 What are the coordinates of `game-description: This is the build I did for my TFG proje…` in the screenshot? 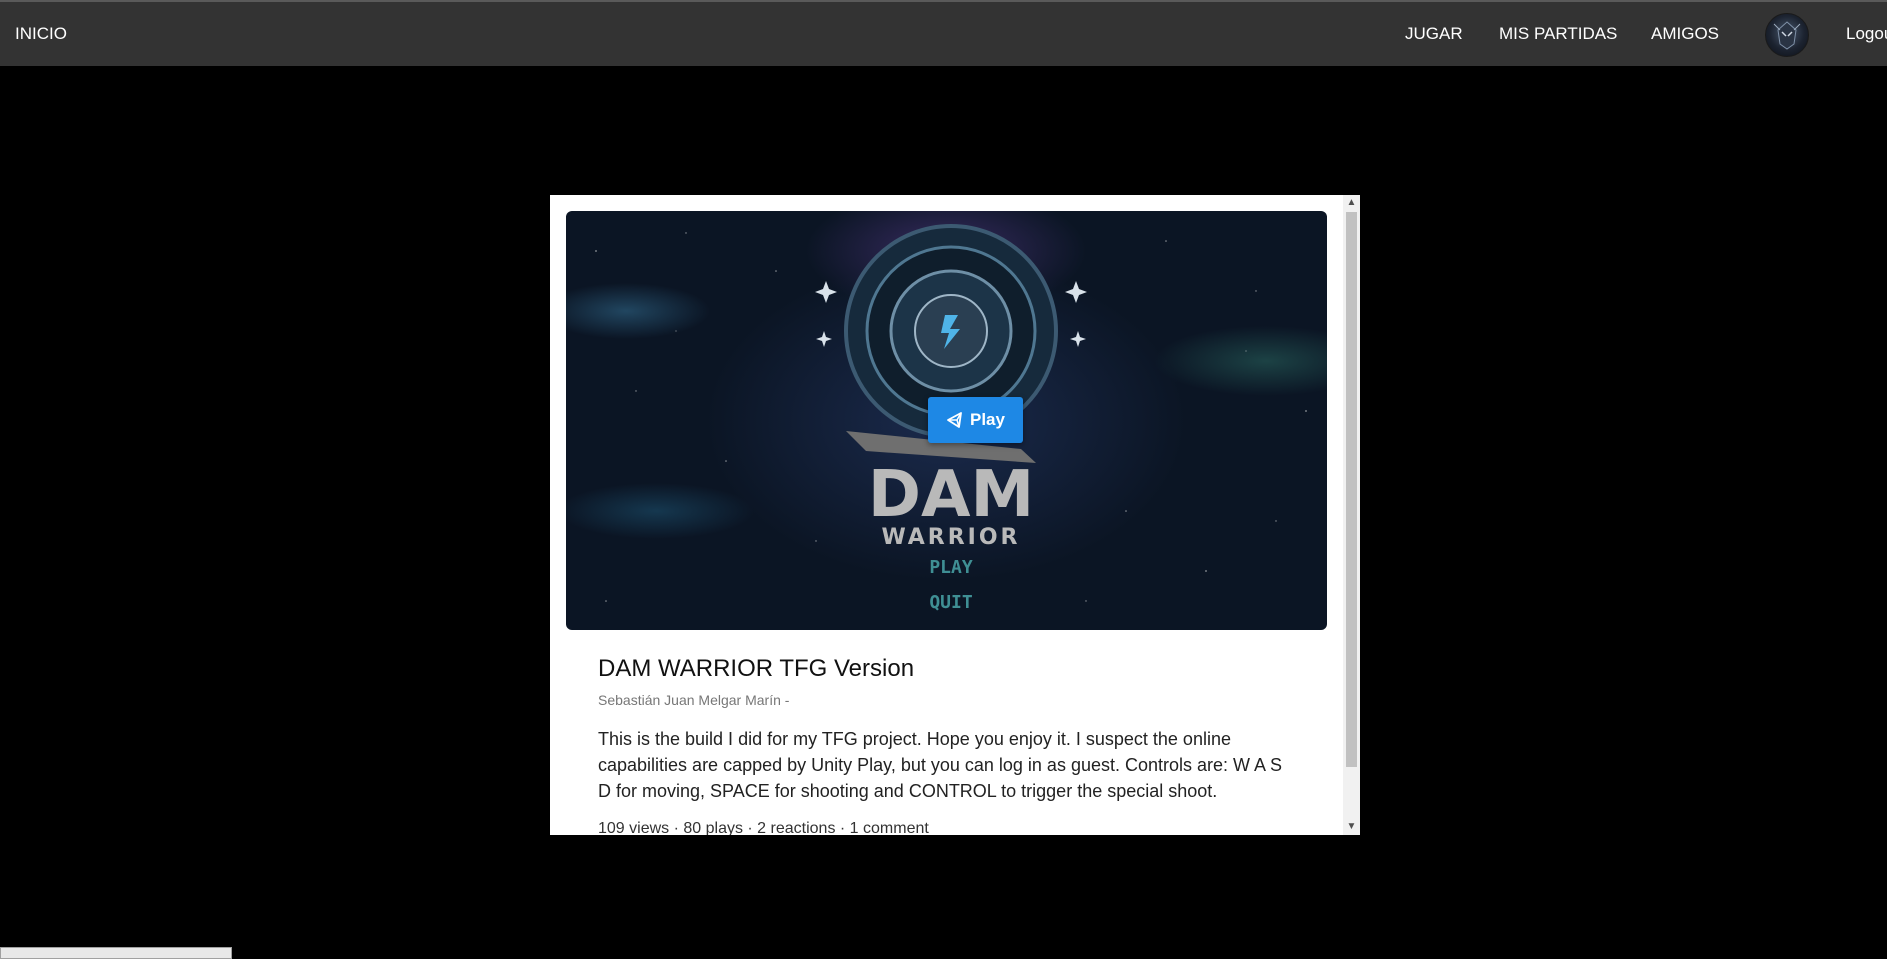 It's located at (940, 765).